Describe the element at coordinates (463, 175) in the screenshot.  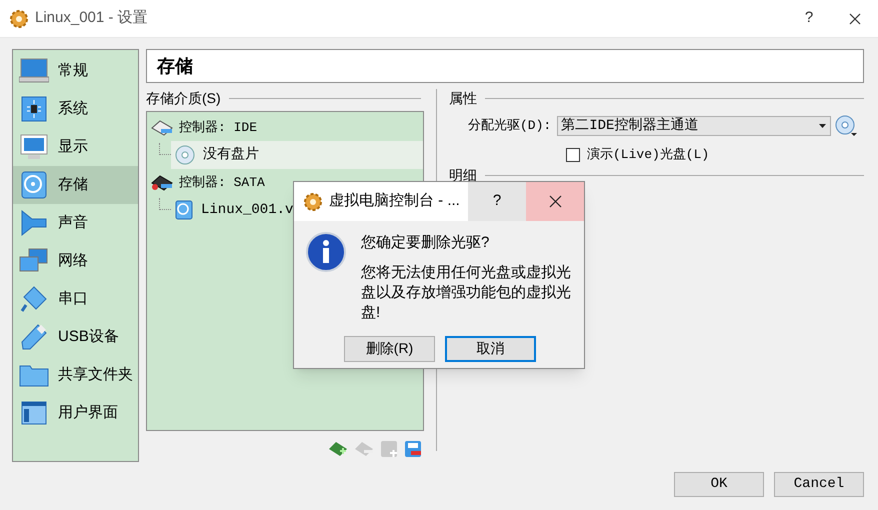
I see `section-label: 明细` at that location.